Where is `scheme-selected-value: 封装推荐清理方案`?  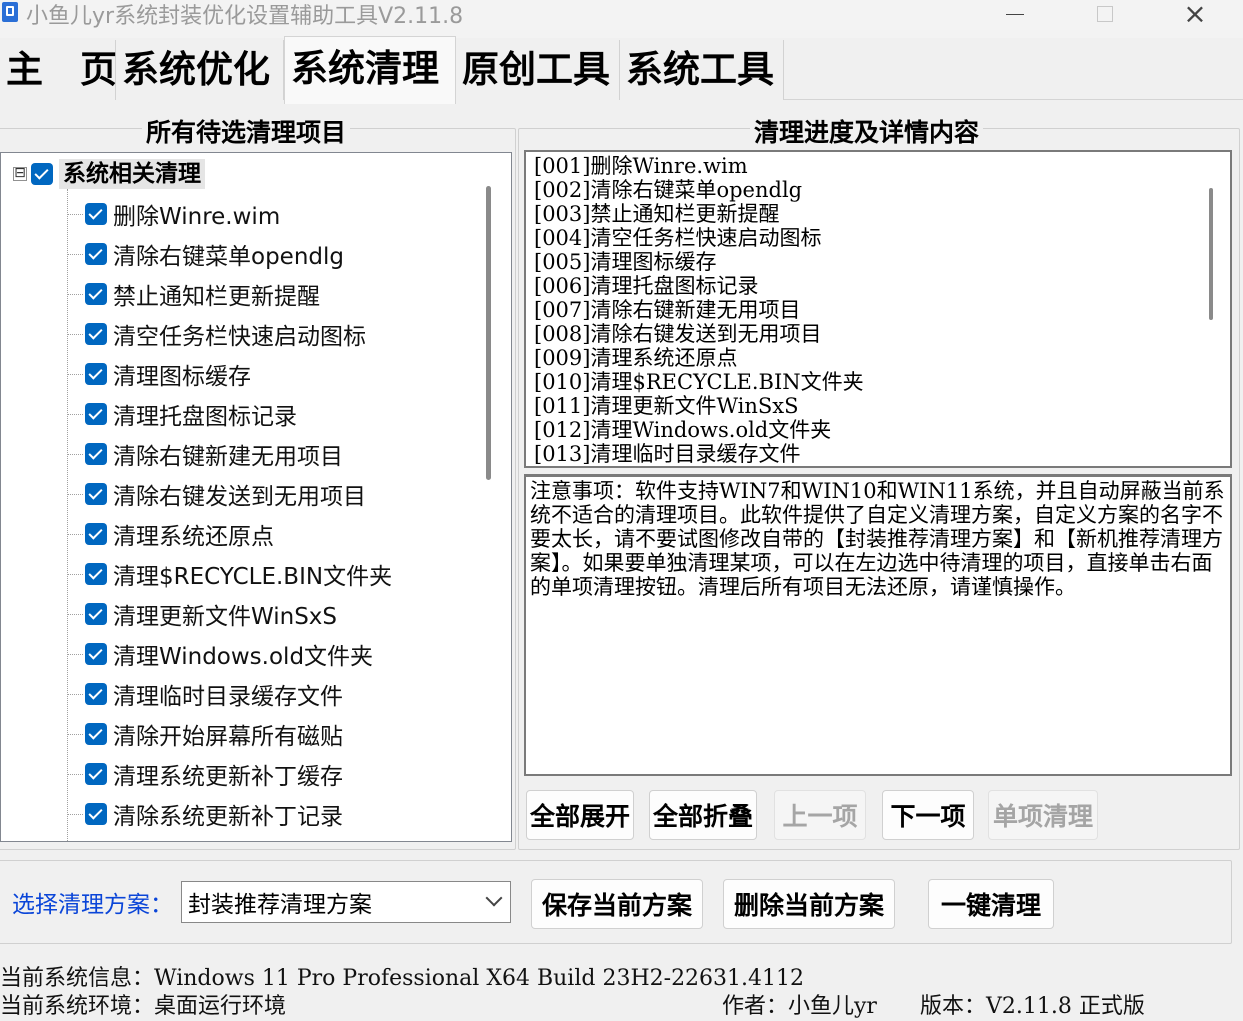 scheme-selected-value: 封装推荐清理方案 is located at coordinates (280, 905).